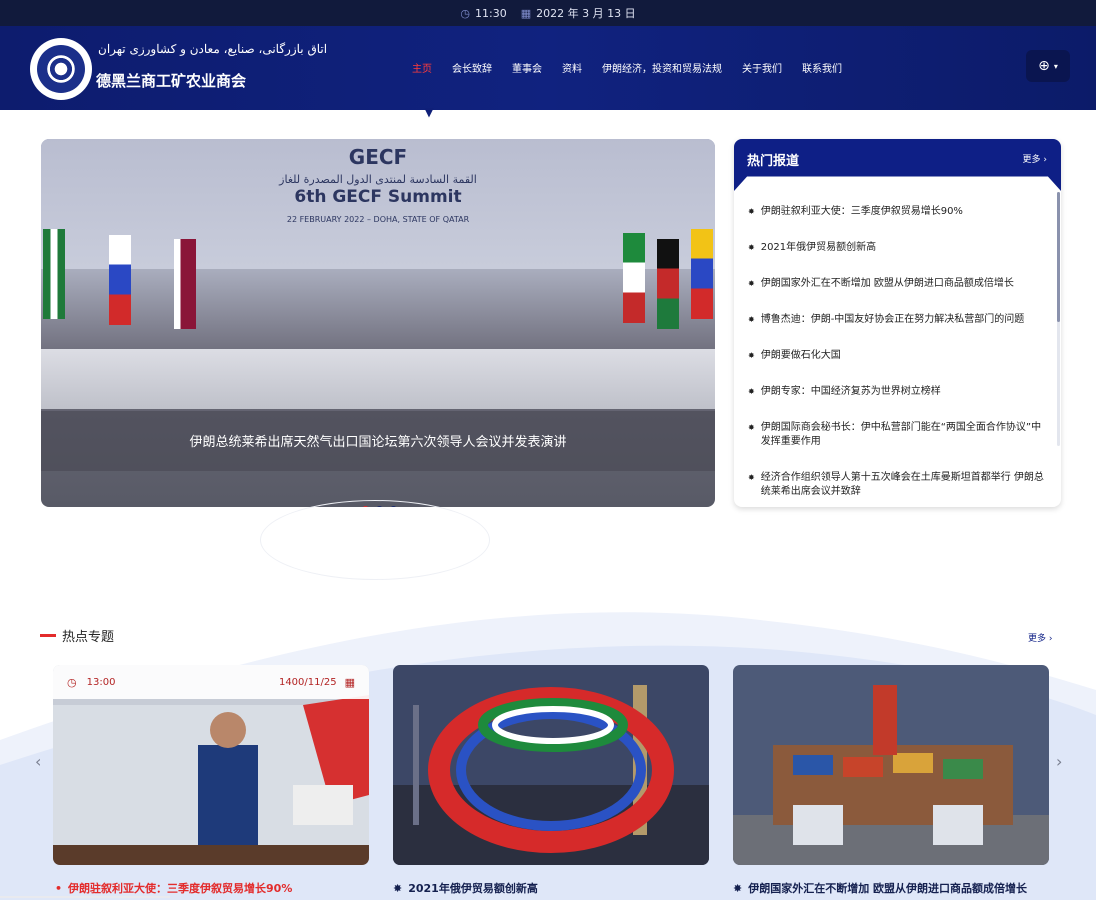  What do you see at coordinates (378, 440) in the screenshot?
I see `slide-caption: 伊朗总统莱希出席天然气出口国论坛第六次领导人会议并发表演讲` at bounding box center [378, 440].